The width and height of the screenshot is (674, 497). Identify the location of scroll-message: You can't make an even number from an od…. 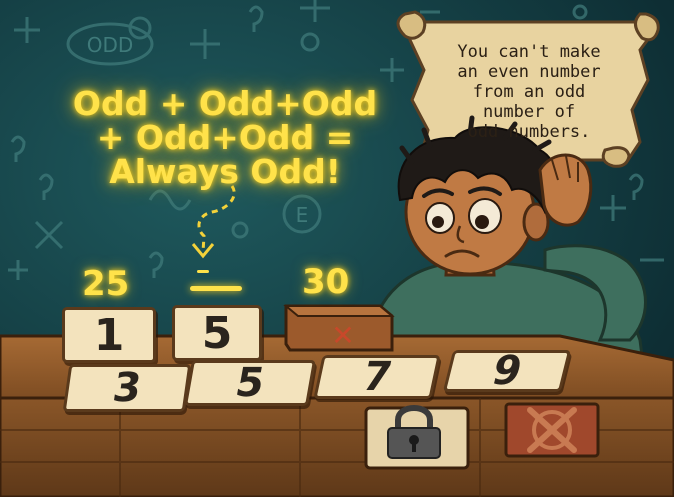
(529, 92).